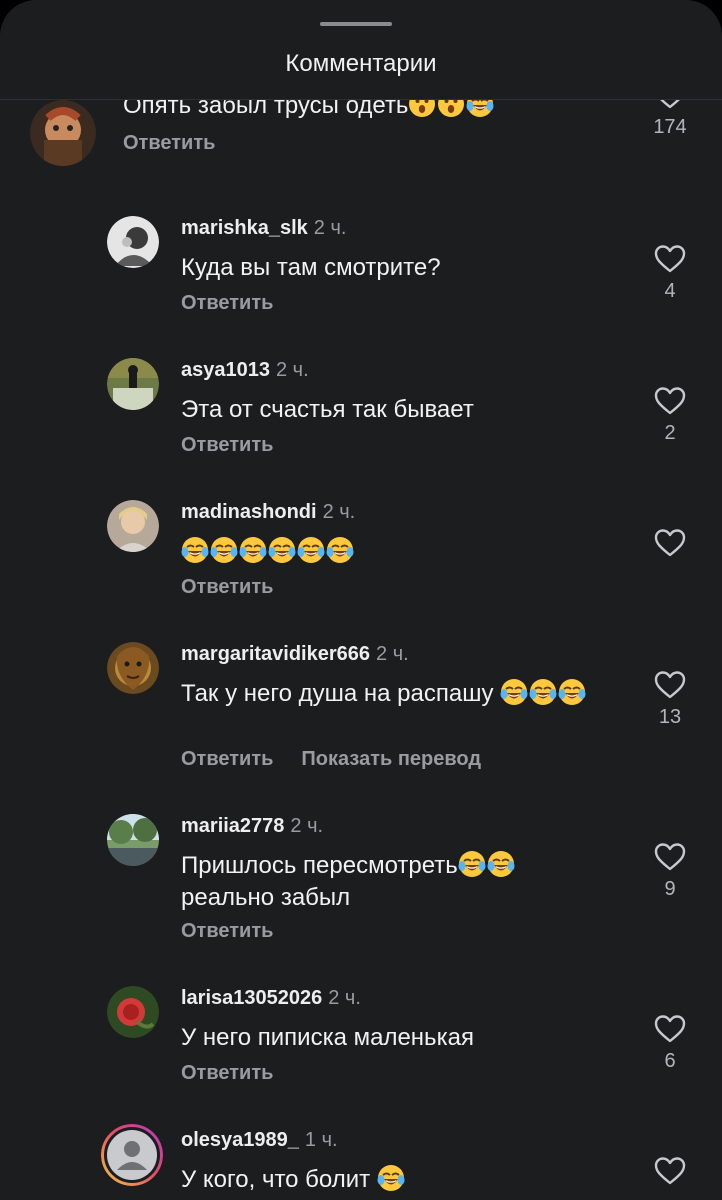 The width and height of the screenshot is (722, 1200). What do you see at coordinates (275, 654) in the screenshot?
I see `username-link: margaritavidiker666` at bounding box center [275, 654].